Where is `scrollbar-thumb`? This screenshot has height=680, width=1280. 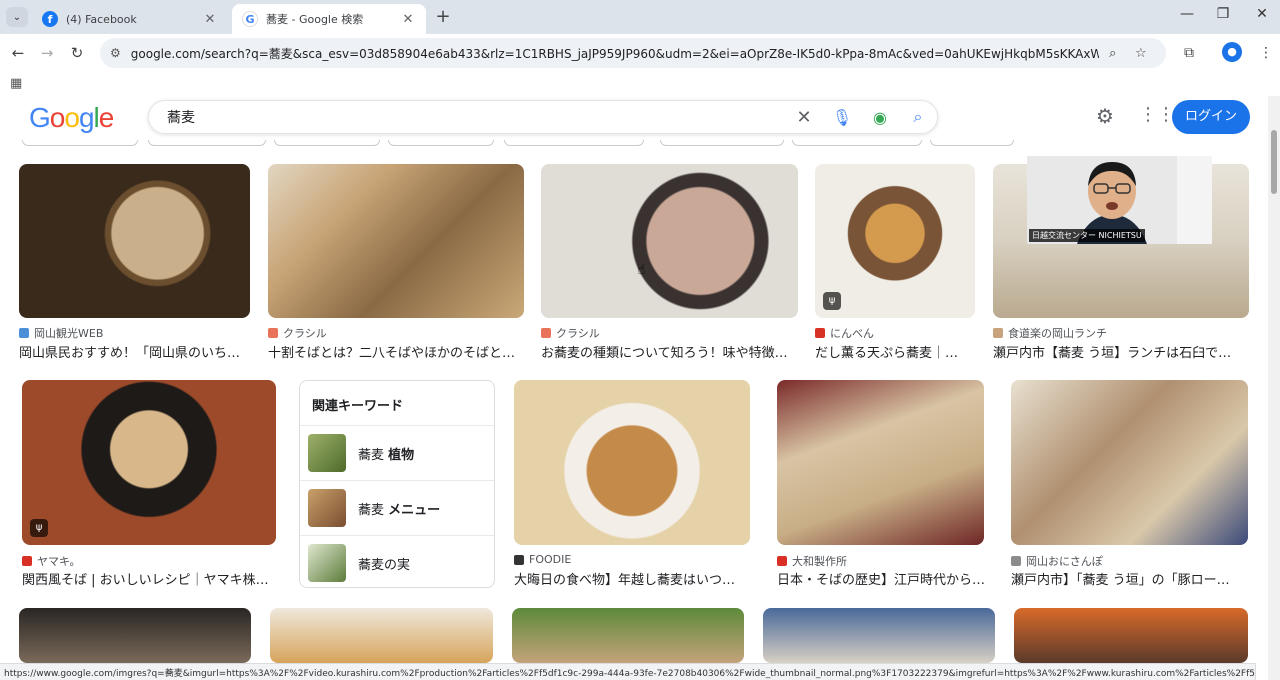 scrollbar-thumb is located at coordinates (1274, 162).